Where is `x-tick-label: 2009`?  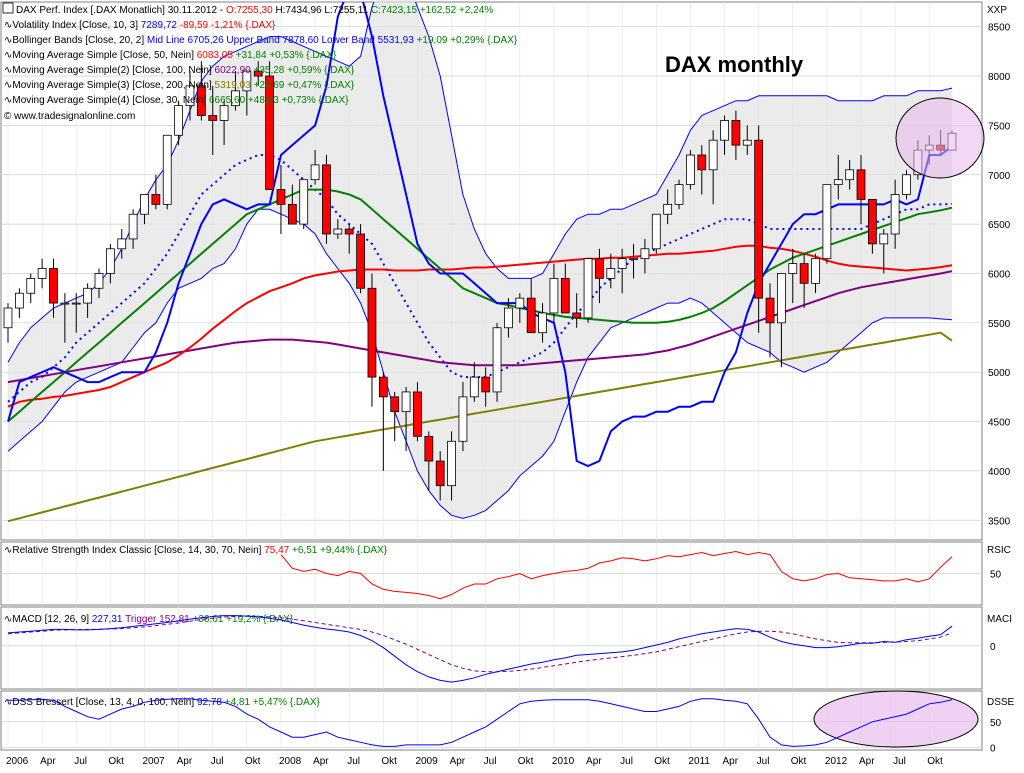 x-tick-label: 2009 is located at coordinates (426, 761).